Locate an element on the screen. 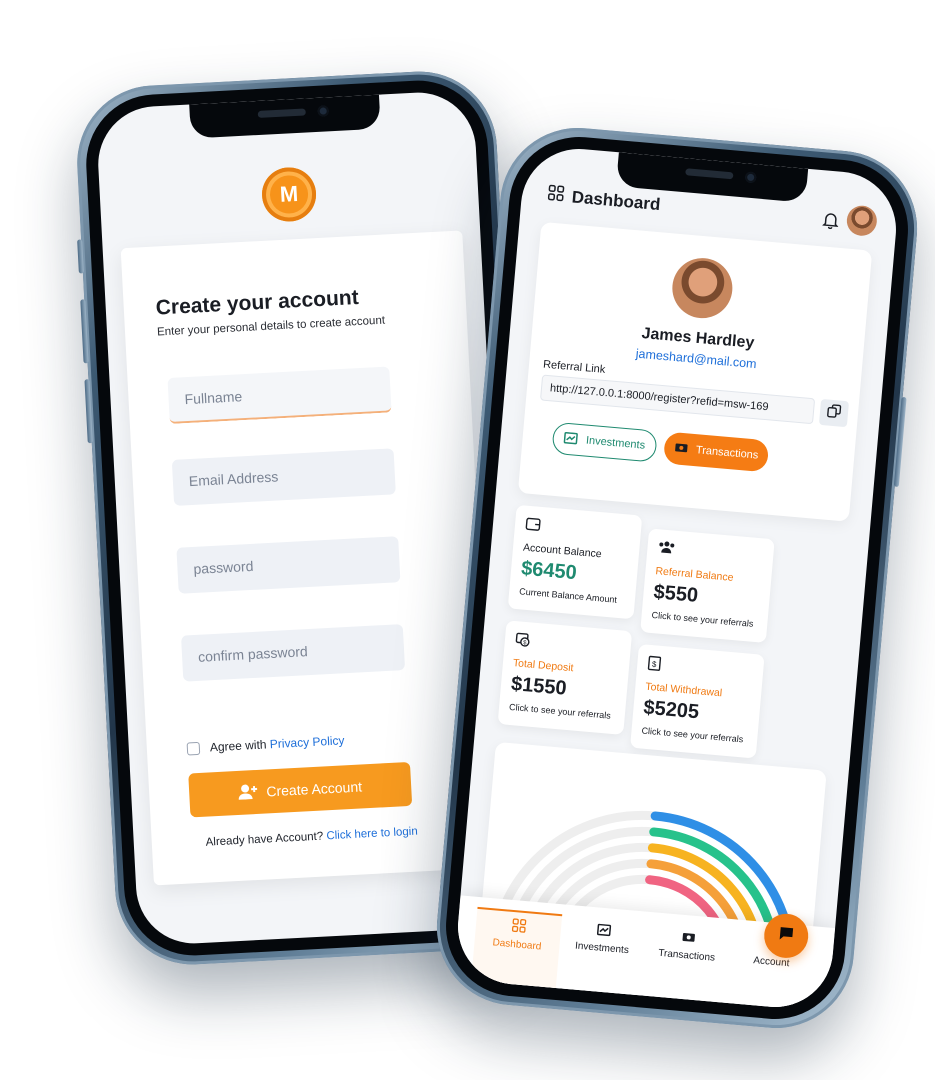  nav-transactions: Transactions is located at coordinates (685, 962).